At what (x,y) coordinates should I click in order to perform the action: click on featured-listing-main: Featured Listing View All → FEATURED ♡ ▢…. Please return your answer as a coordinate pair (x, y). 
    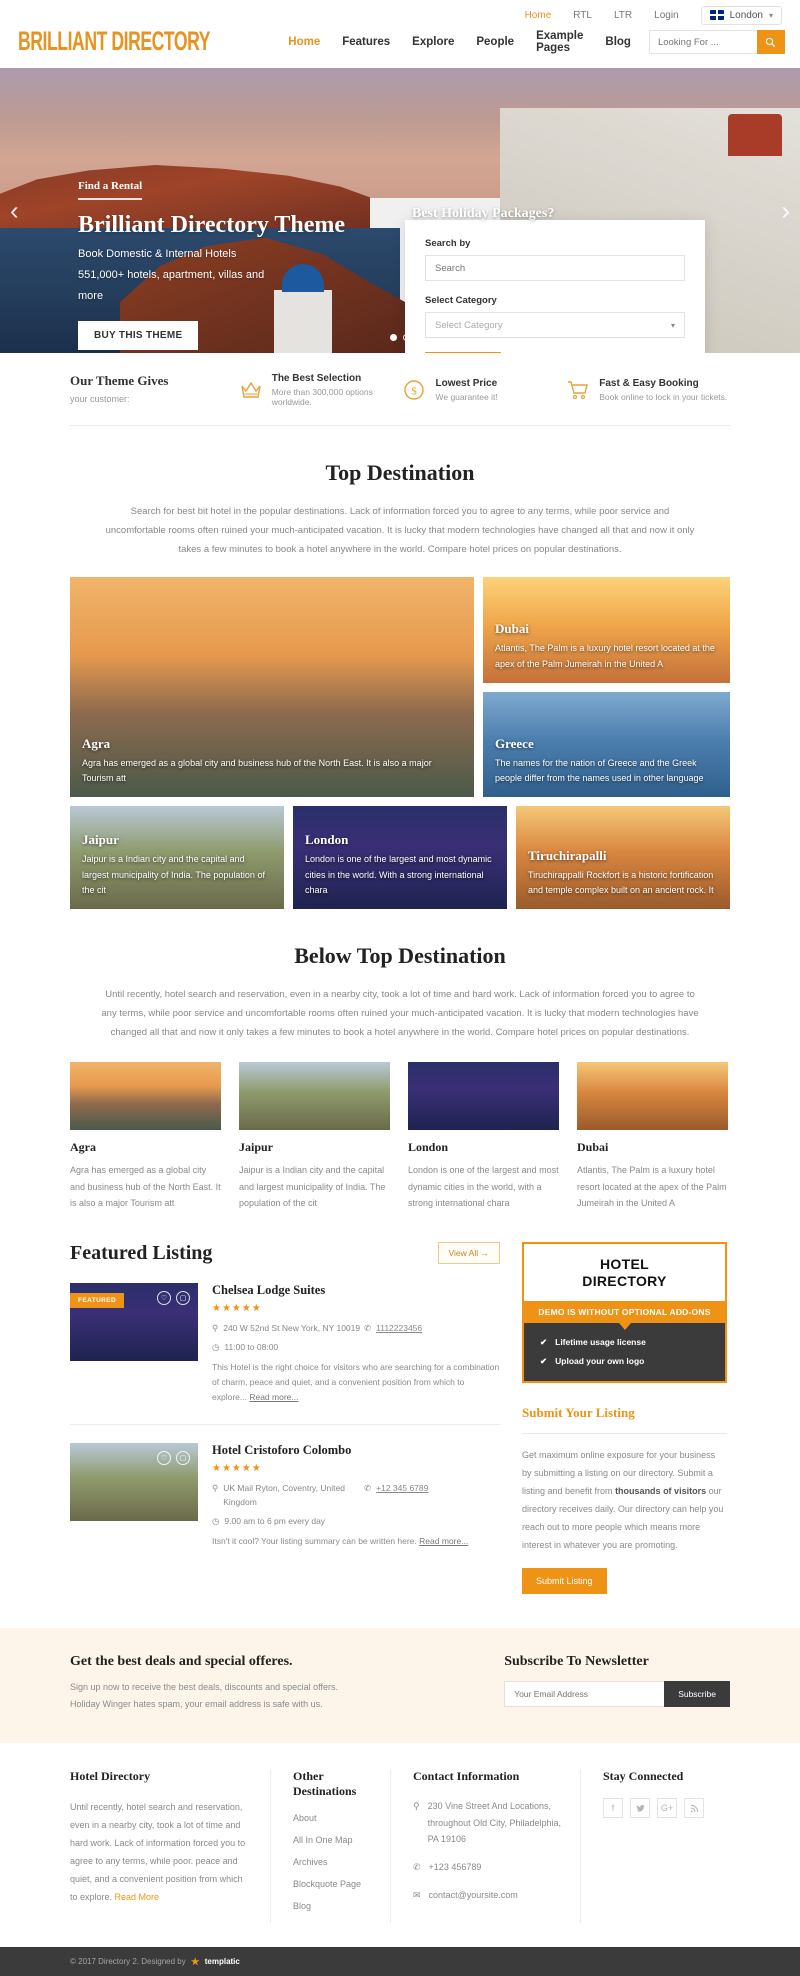
    Looking at the image, I should click on (285, 1418).